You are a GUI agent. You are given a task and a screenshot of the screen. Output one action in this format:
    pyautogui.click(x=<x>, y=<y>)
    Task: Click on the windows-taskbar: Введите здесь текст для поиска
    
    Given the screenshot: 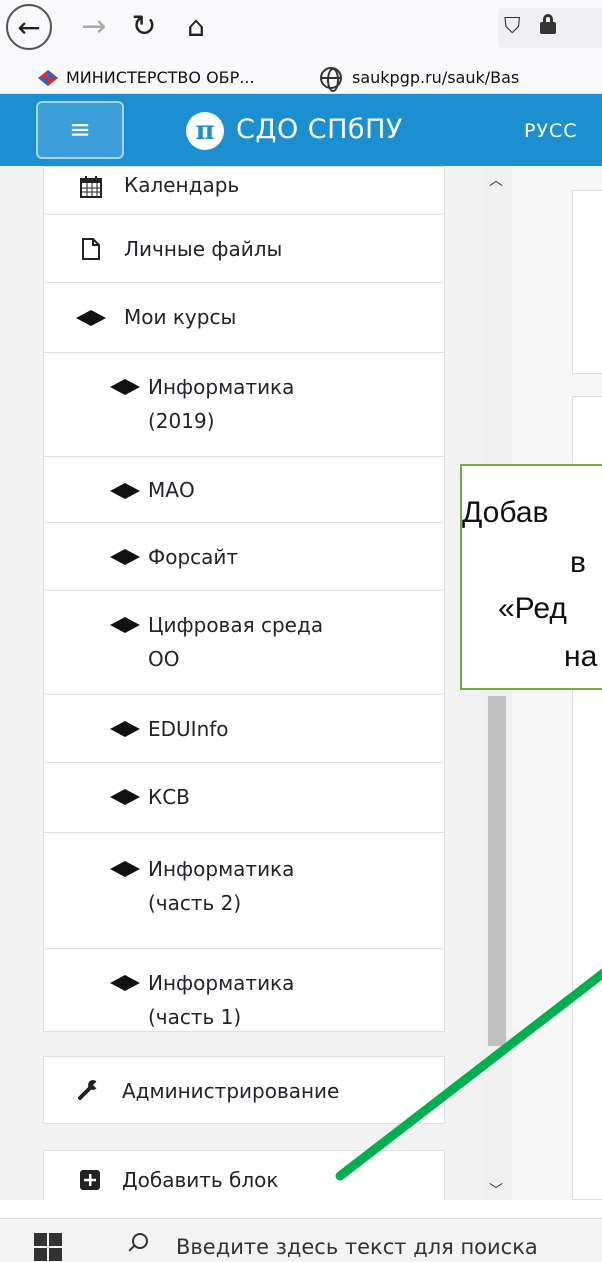 What is the action you would take?
    pyautogui.click(x=301, y=1240)
    